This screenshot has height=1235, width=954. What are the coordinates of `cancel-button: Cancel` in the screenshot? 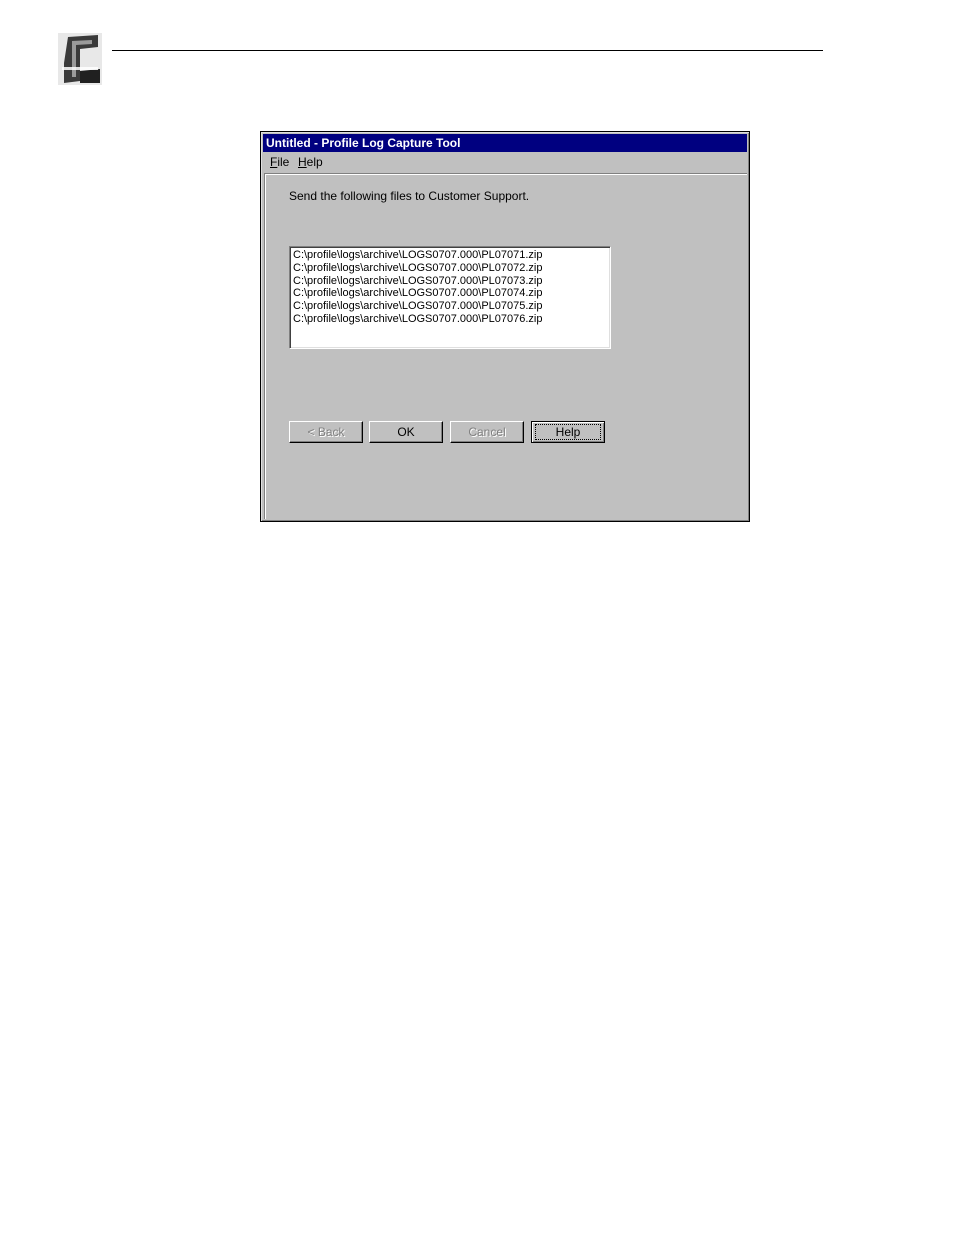 It's located at (487, 432).